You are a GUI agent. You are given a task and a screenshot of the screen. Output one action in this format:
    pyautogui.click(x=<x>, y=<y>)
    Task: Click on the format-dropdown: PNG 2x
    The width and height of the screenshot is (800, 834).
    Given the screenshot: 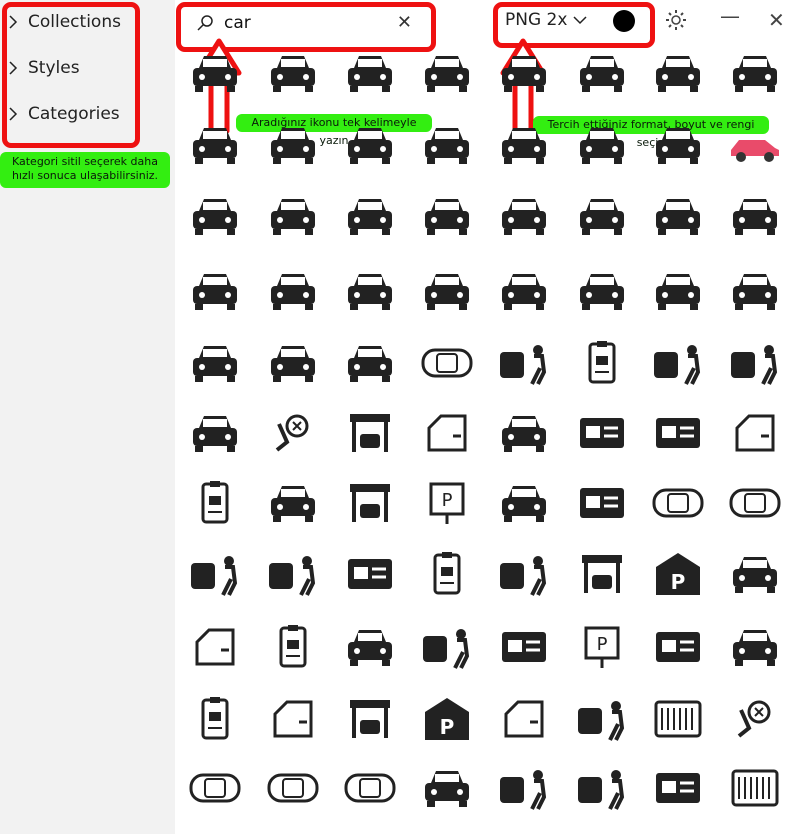 What is the action you would take?
    pyautogui.click(x=546, y=20)
    